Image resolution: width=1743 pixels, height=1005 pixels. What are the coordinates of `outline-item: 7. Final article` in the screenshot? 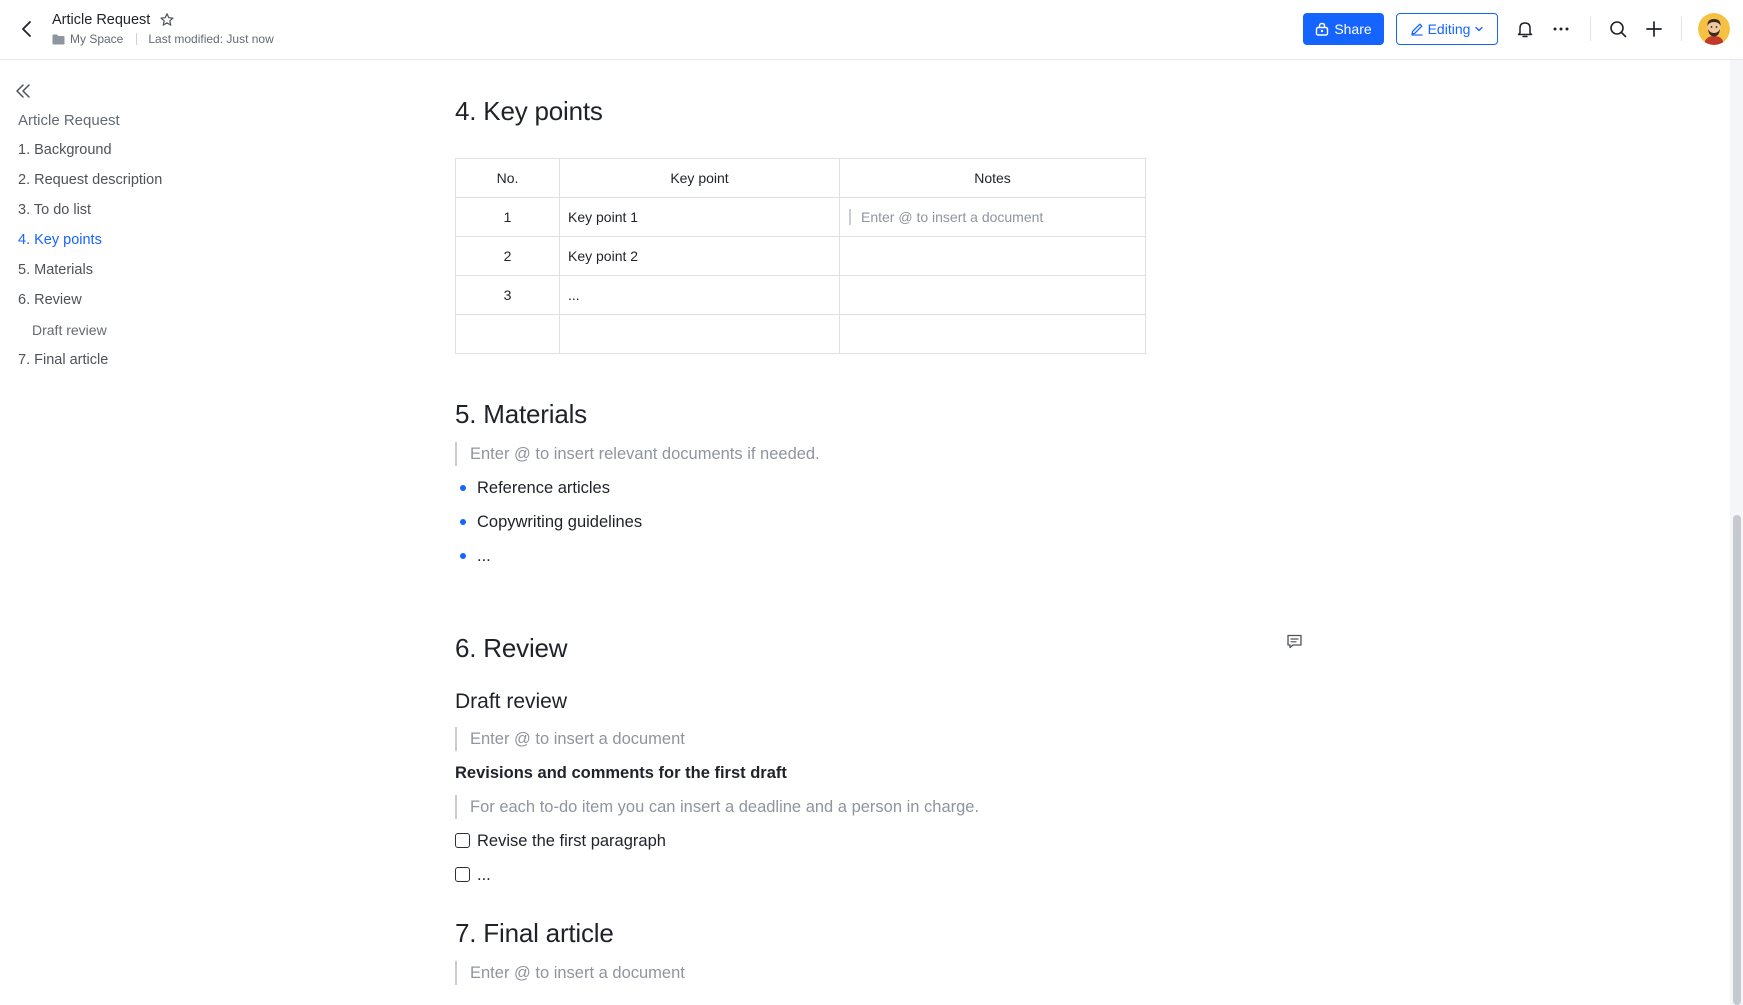 It's located at (90, 365).